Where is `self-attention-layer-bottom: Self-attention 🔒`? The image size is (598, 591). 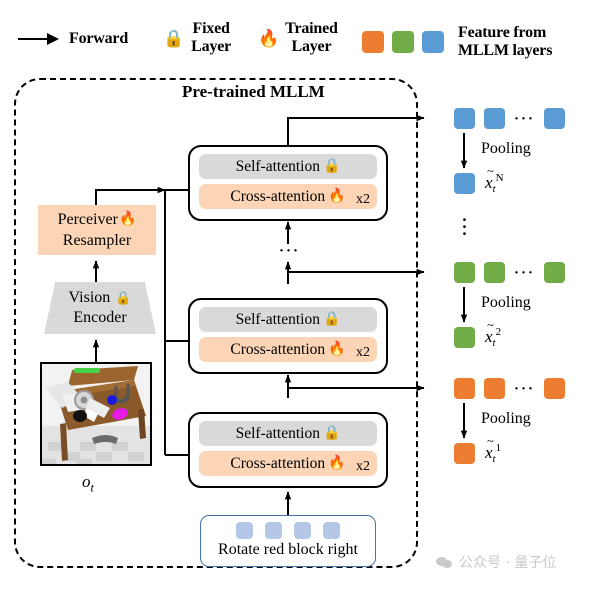 self-attention-layer-bottom: Self-attention 🔒 is located at coordinates (288, 433).